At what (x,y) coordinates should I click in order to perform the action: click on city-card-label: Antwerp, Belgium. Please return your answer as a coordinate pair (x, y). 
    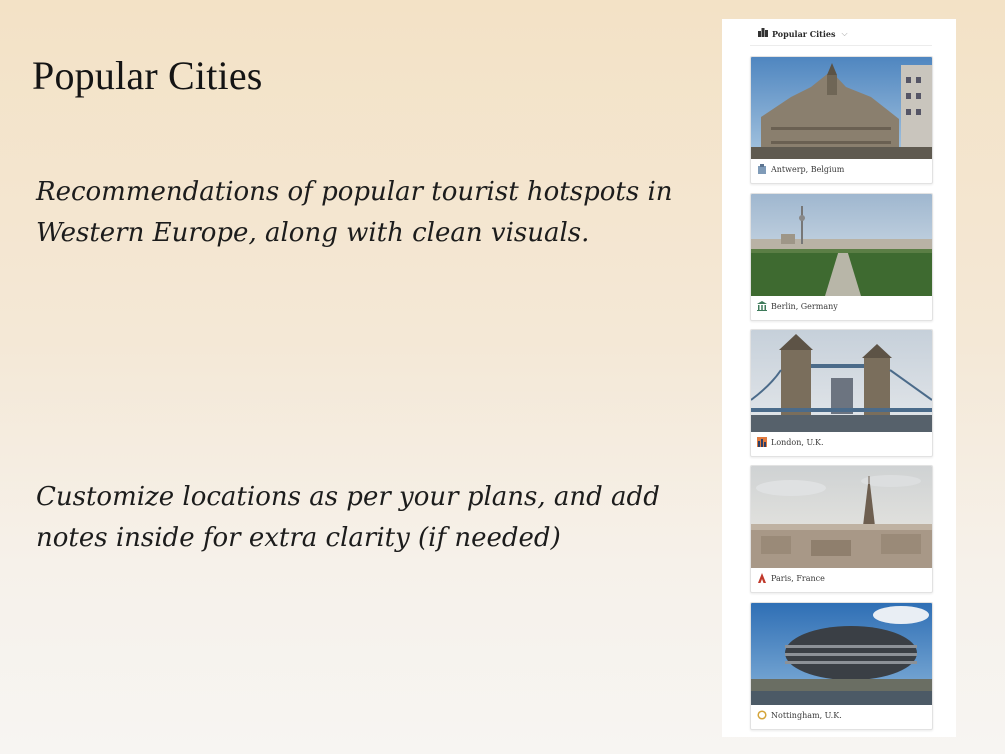
    Looking at the image, I should click on (800, 169).